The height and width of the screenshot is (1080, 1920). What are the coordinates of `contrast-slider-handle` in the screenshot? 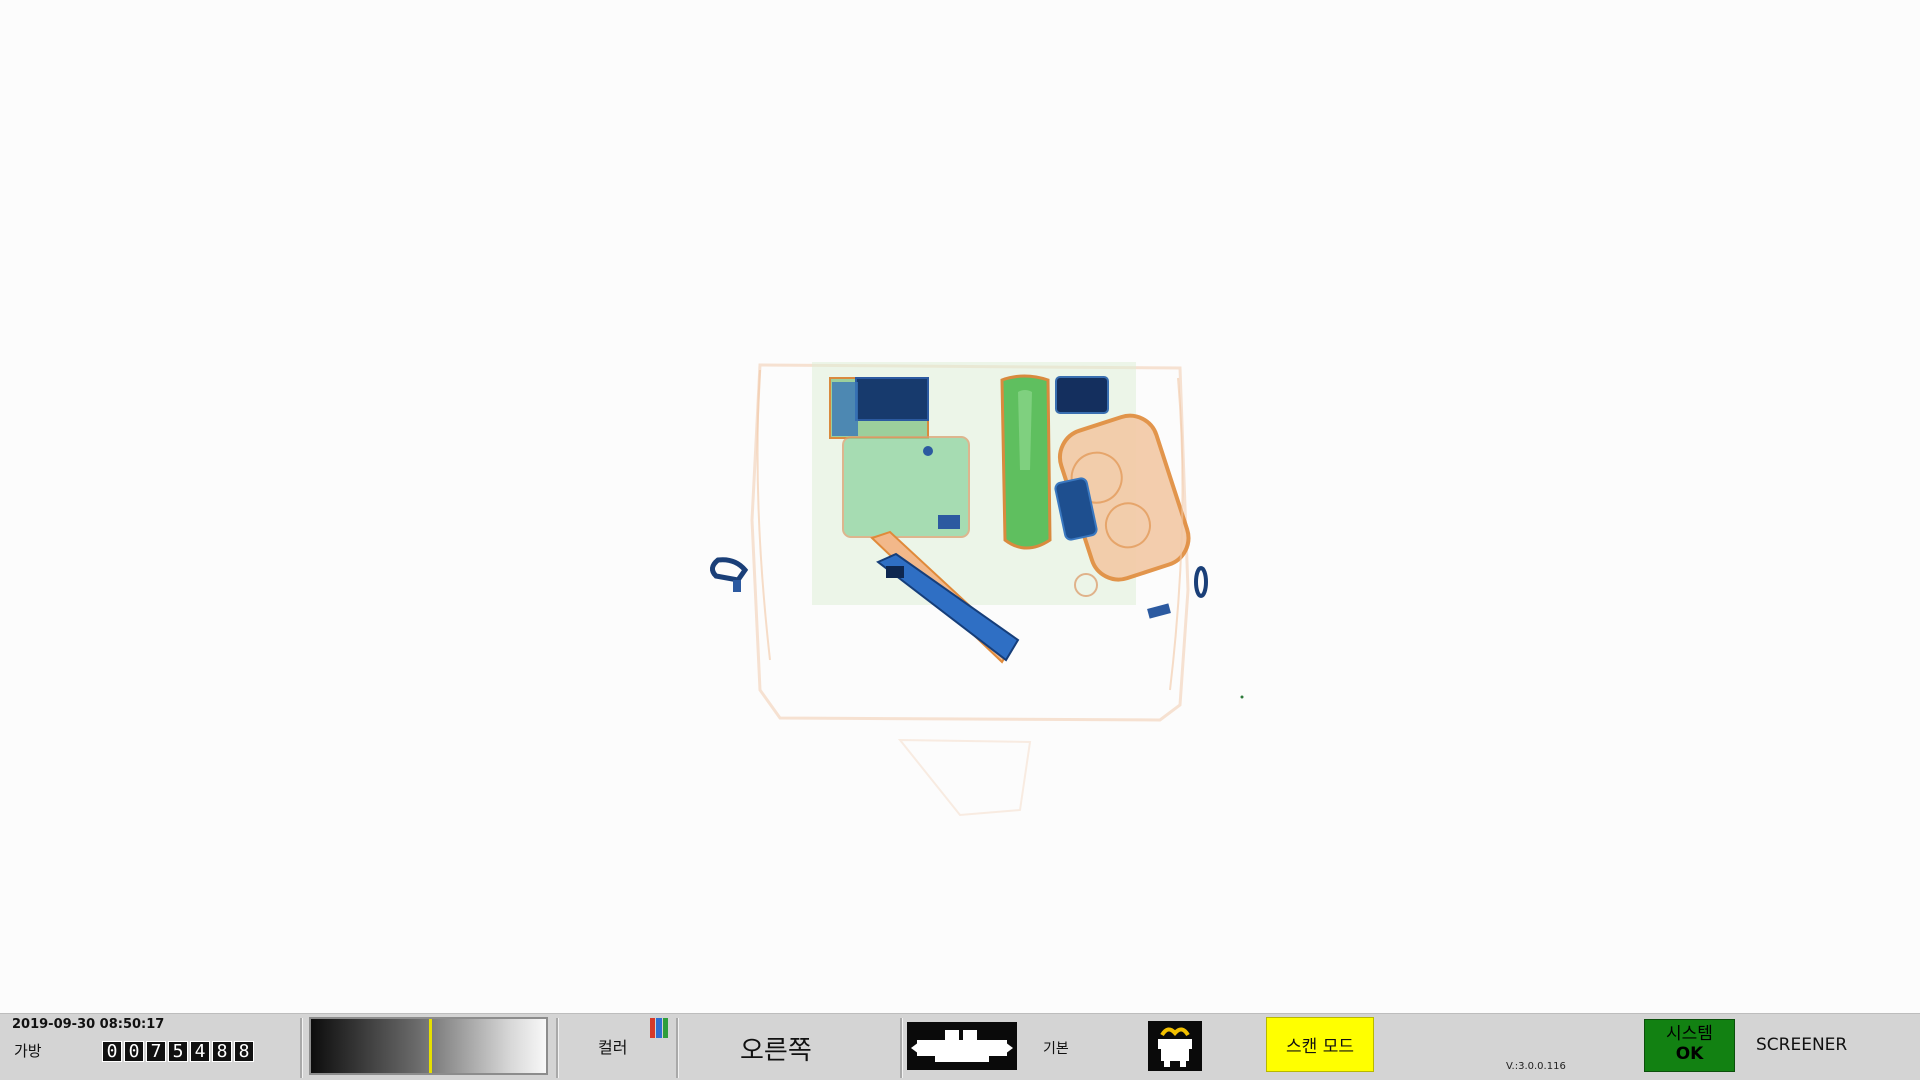 It's located at (430, 1046).